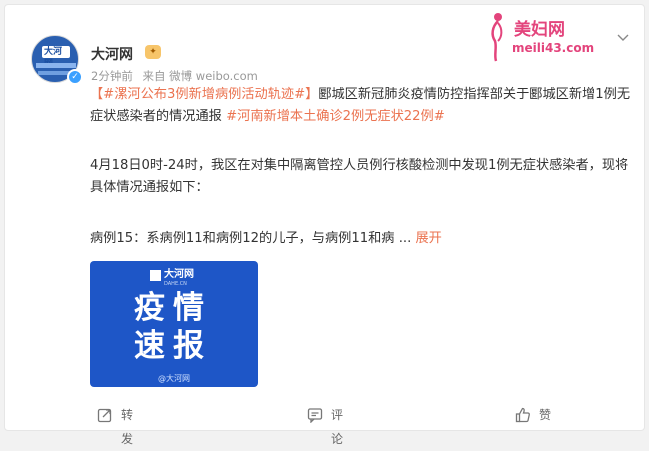  Describe the element at coordinates (200, 76) in the screenshot. I see `post-source: 来自 微博 weibo.com` at that location.